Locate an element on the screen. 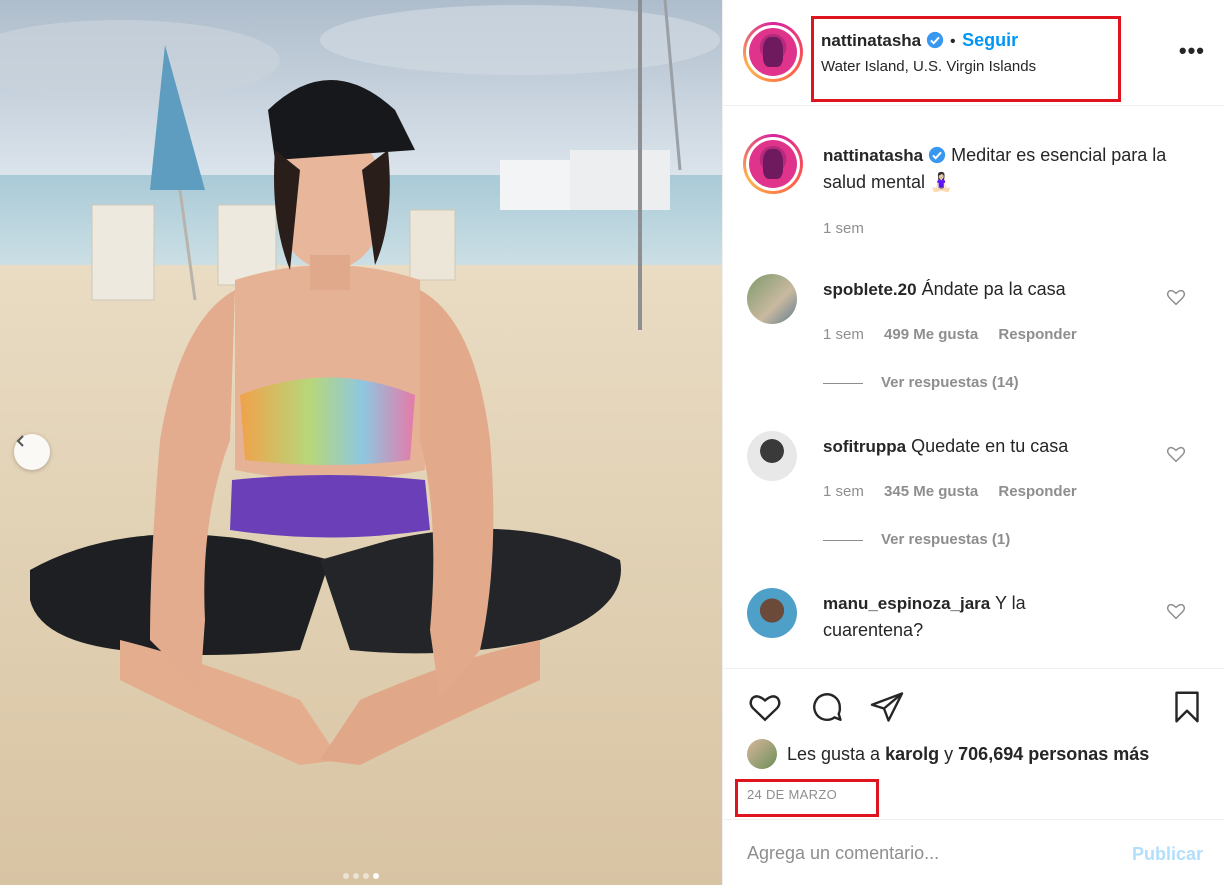 The width and height of the screenshot is (1224, 885). share-icon is located at coordinates (887, 707).